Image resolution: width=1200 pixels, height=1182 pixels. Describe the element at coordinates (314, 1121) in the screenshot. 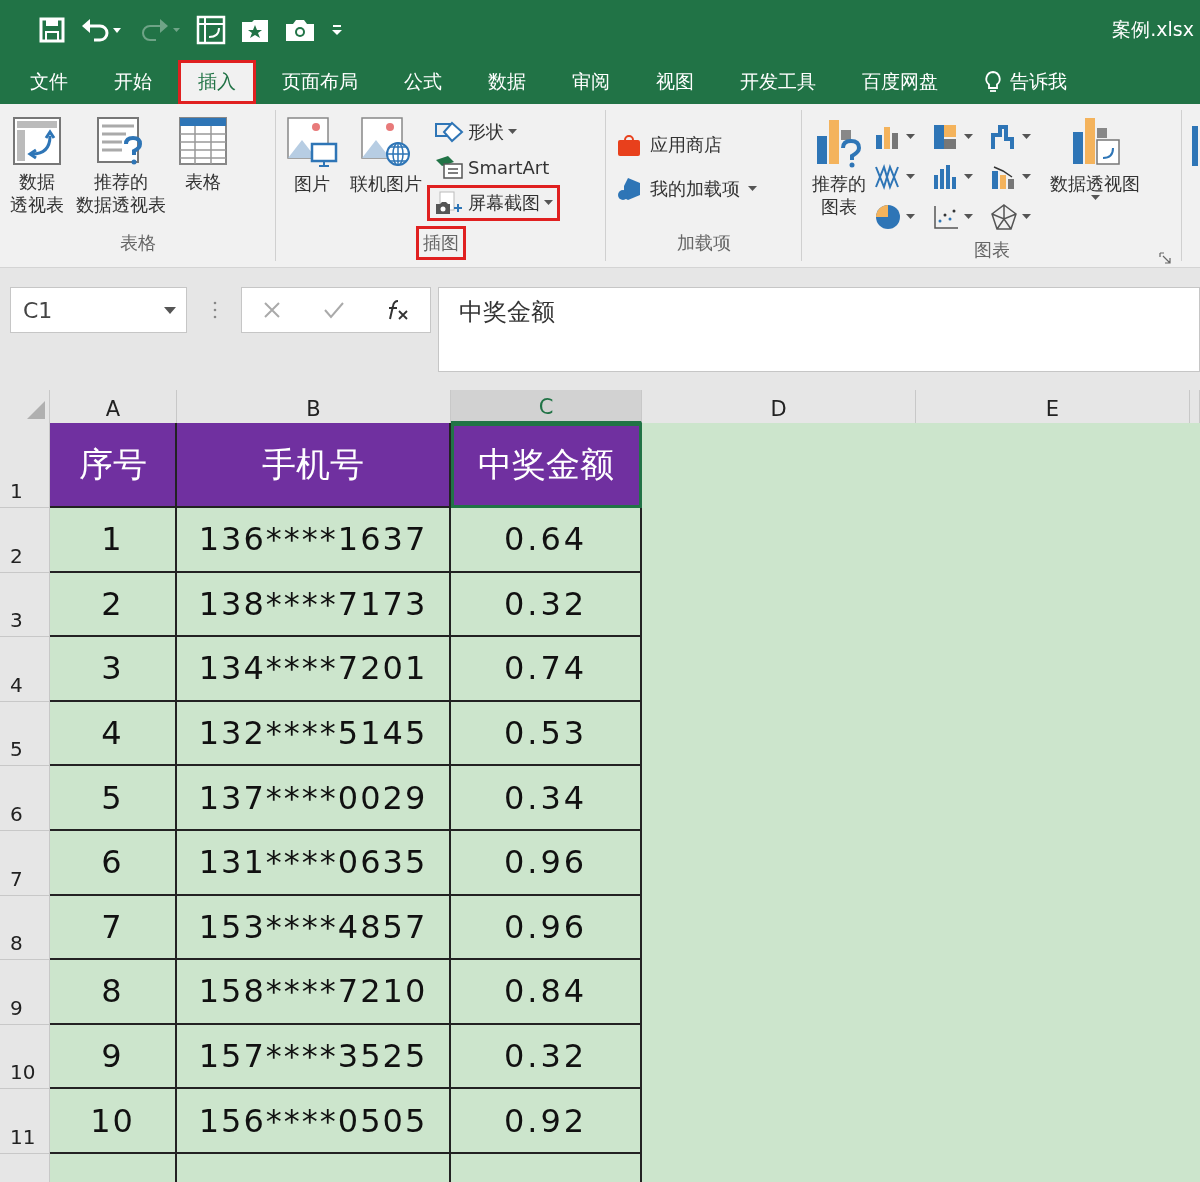

I see `table-cell: 156****0505` at that location.